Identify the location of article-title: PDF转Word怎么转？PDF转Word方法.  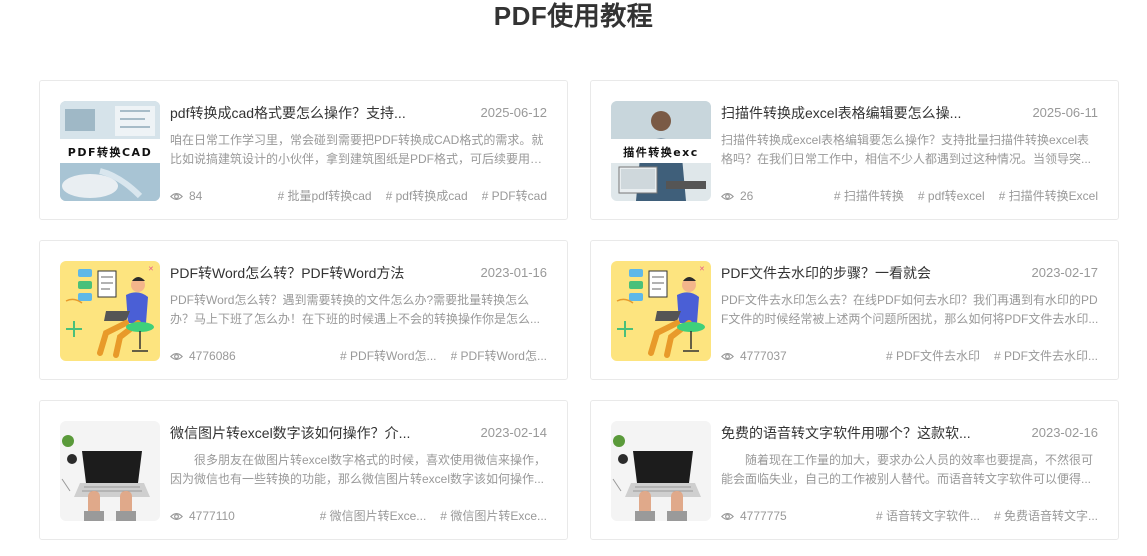
(295, 273).